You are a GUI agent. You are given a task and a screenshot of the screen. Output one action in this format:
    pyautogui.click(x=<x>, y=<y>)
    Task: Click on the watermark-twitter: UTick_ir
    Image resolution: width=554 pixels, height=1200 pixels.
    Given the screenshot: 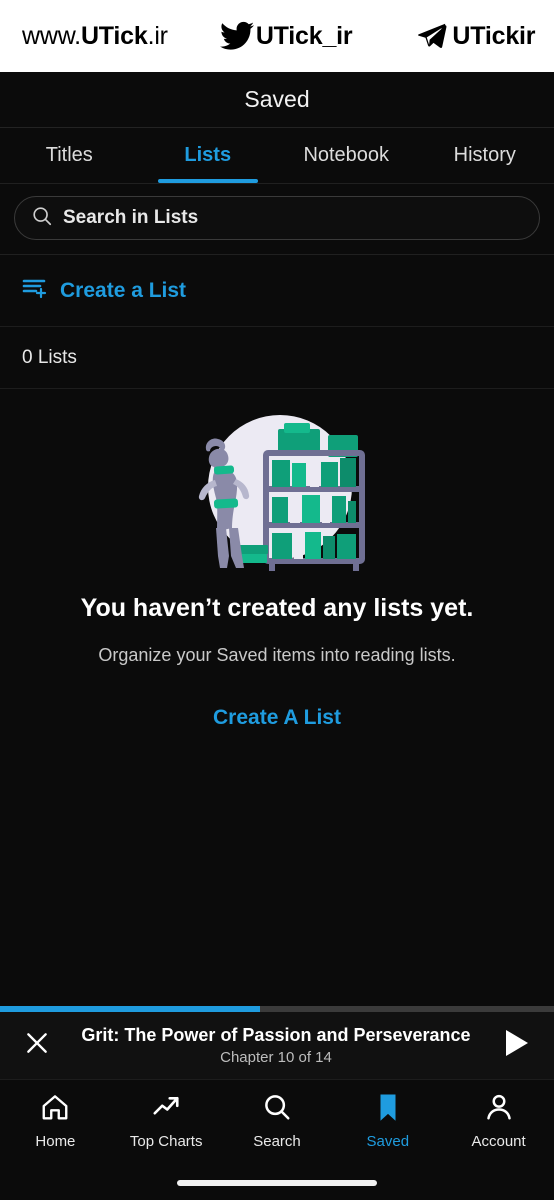 What is the action you would take?
    pyautogui.click(x=286, y=36)
    